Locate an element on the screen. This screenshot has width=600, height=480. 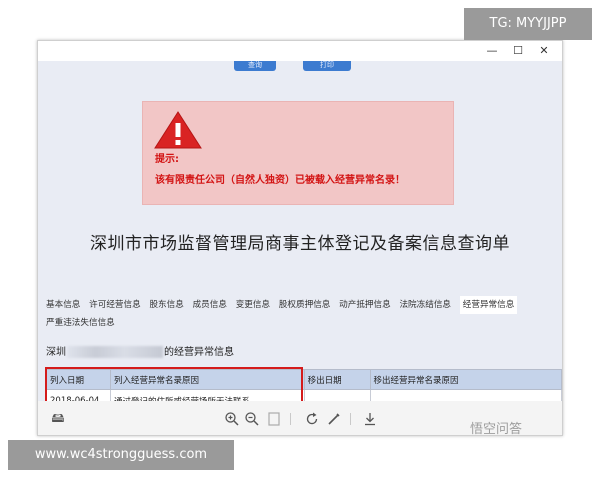
site-badge: www.wc4strongguess.com is located at coordinates (121, 455).